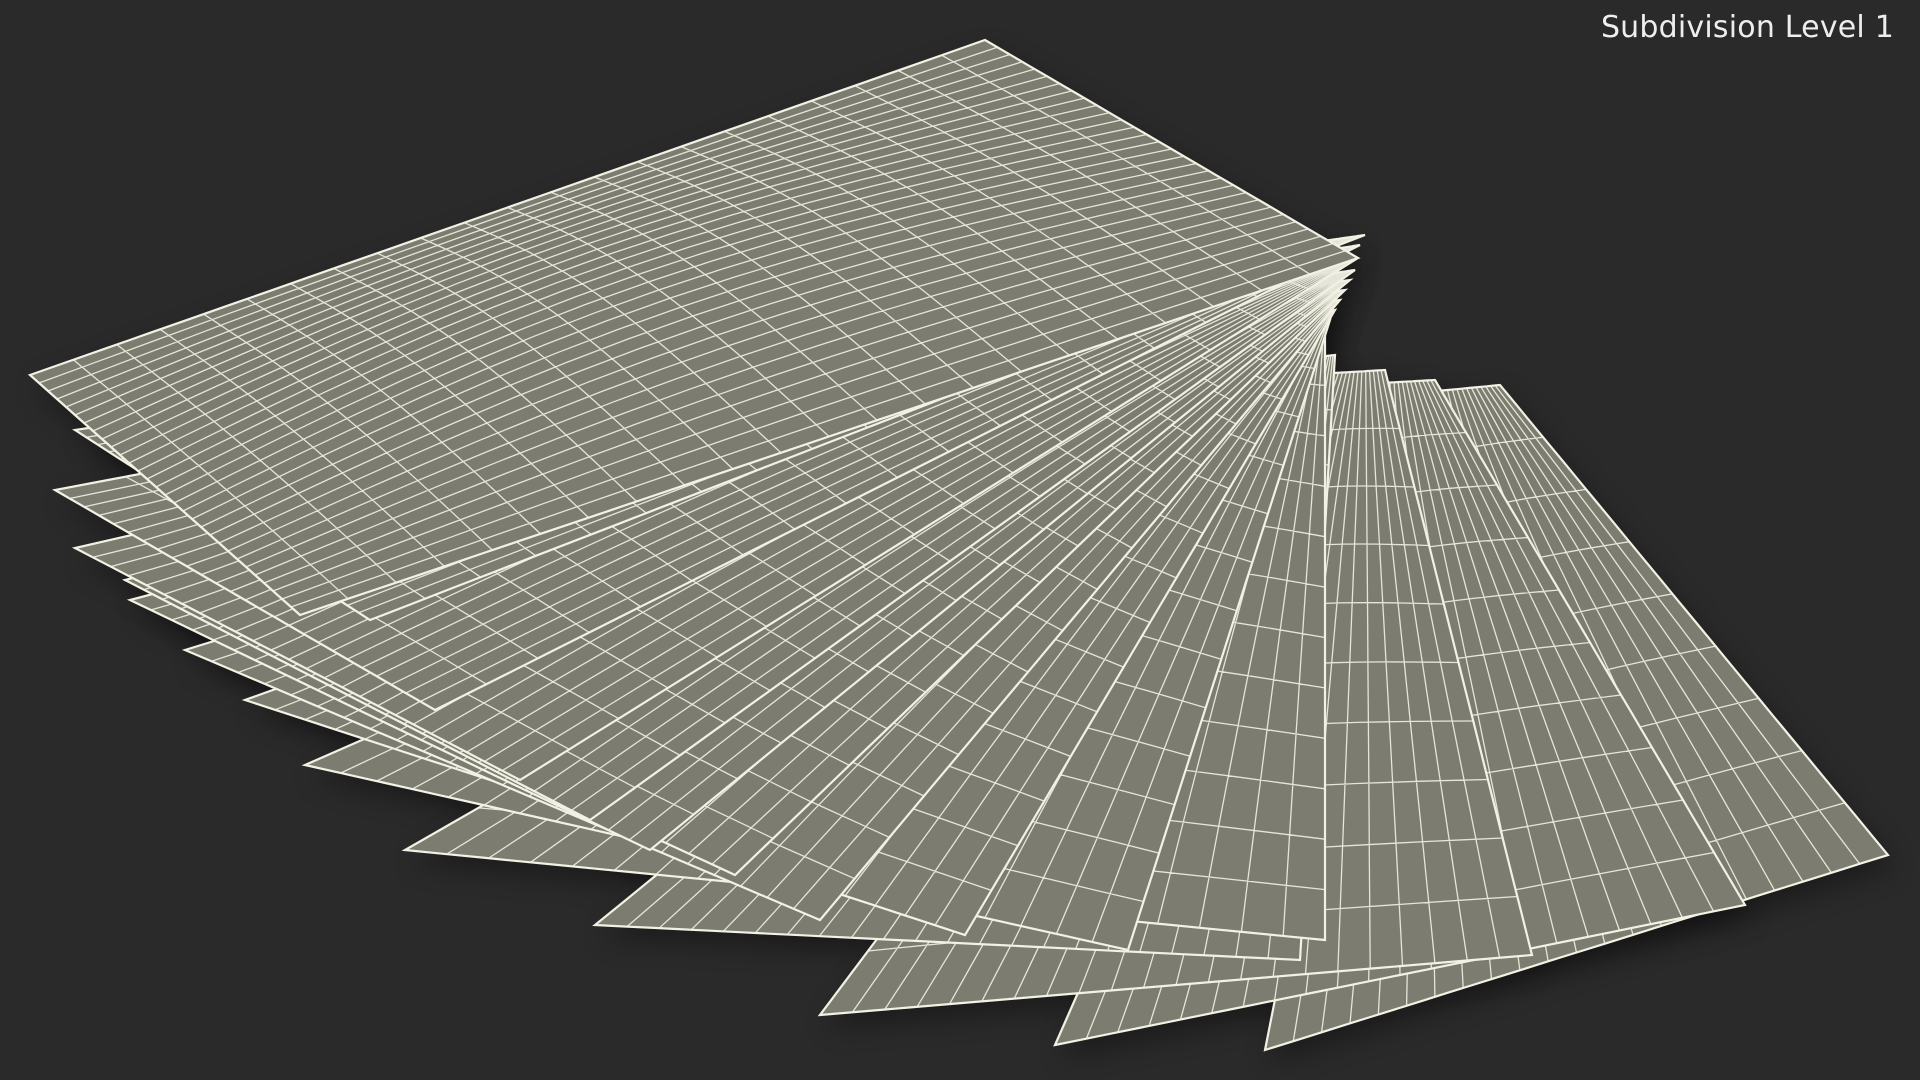 The width and height of the screenshot is (1920, 1080). I want to click on subdivision-level-label: Subdivision Level 1, so click(1747, 27).